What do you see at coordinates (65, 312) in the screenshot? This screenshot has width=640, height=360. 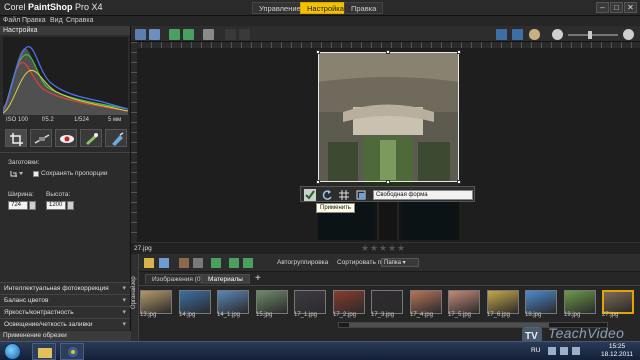 I see `section-brightness-contrast: Яркость/контрастность` at bounding box center [65, 312].